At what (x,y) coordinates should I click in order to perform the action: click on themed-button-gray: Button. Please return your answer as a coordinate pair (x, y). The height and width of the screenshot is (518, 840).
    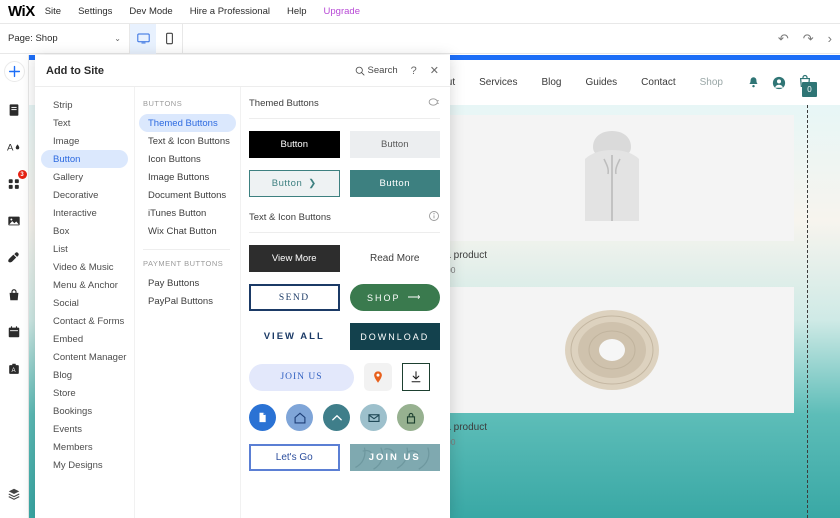
    Looking at the image, I should click on (394, 144).